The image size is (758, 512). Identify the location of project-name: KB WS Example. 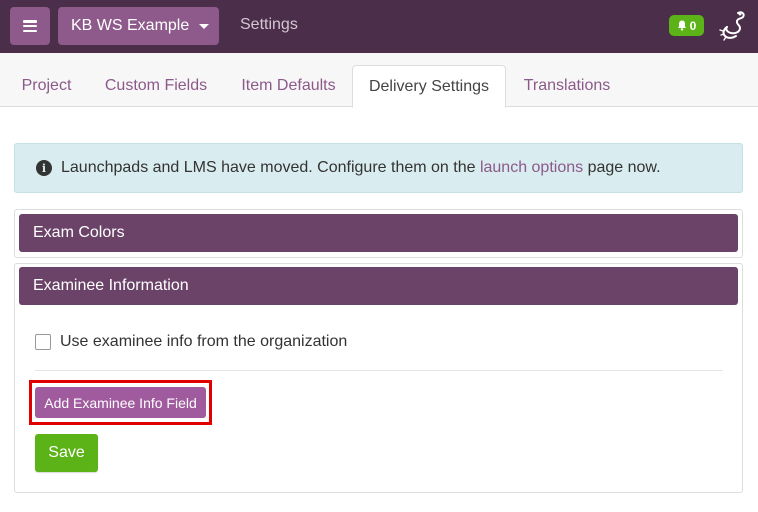
(130, 25).